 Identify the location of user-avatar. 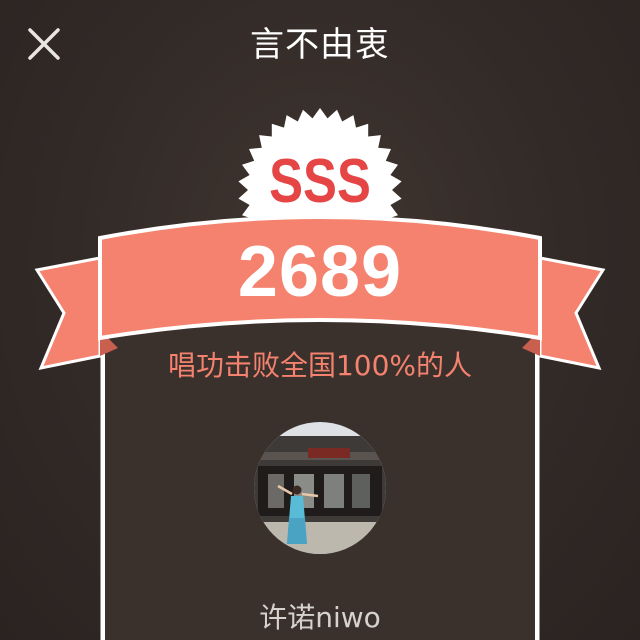
(320, 488).